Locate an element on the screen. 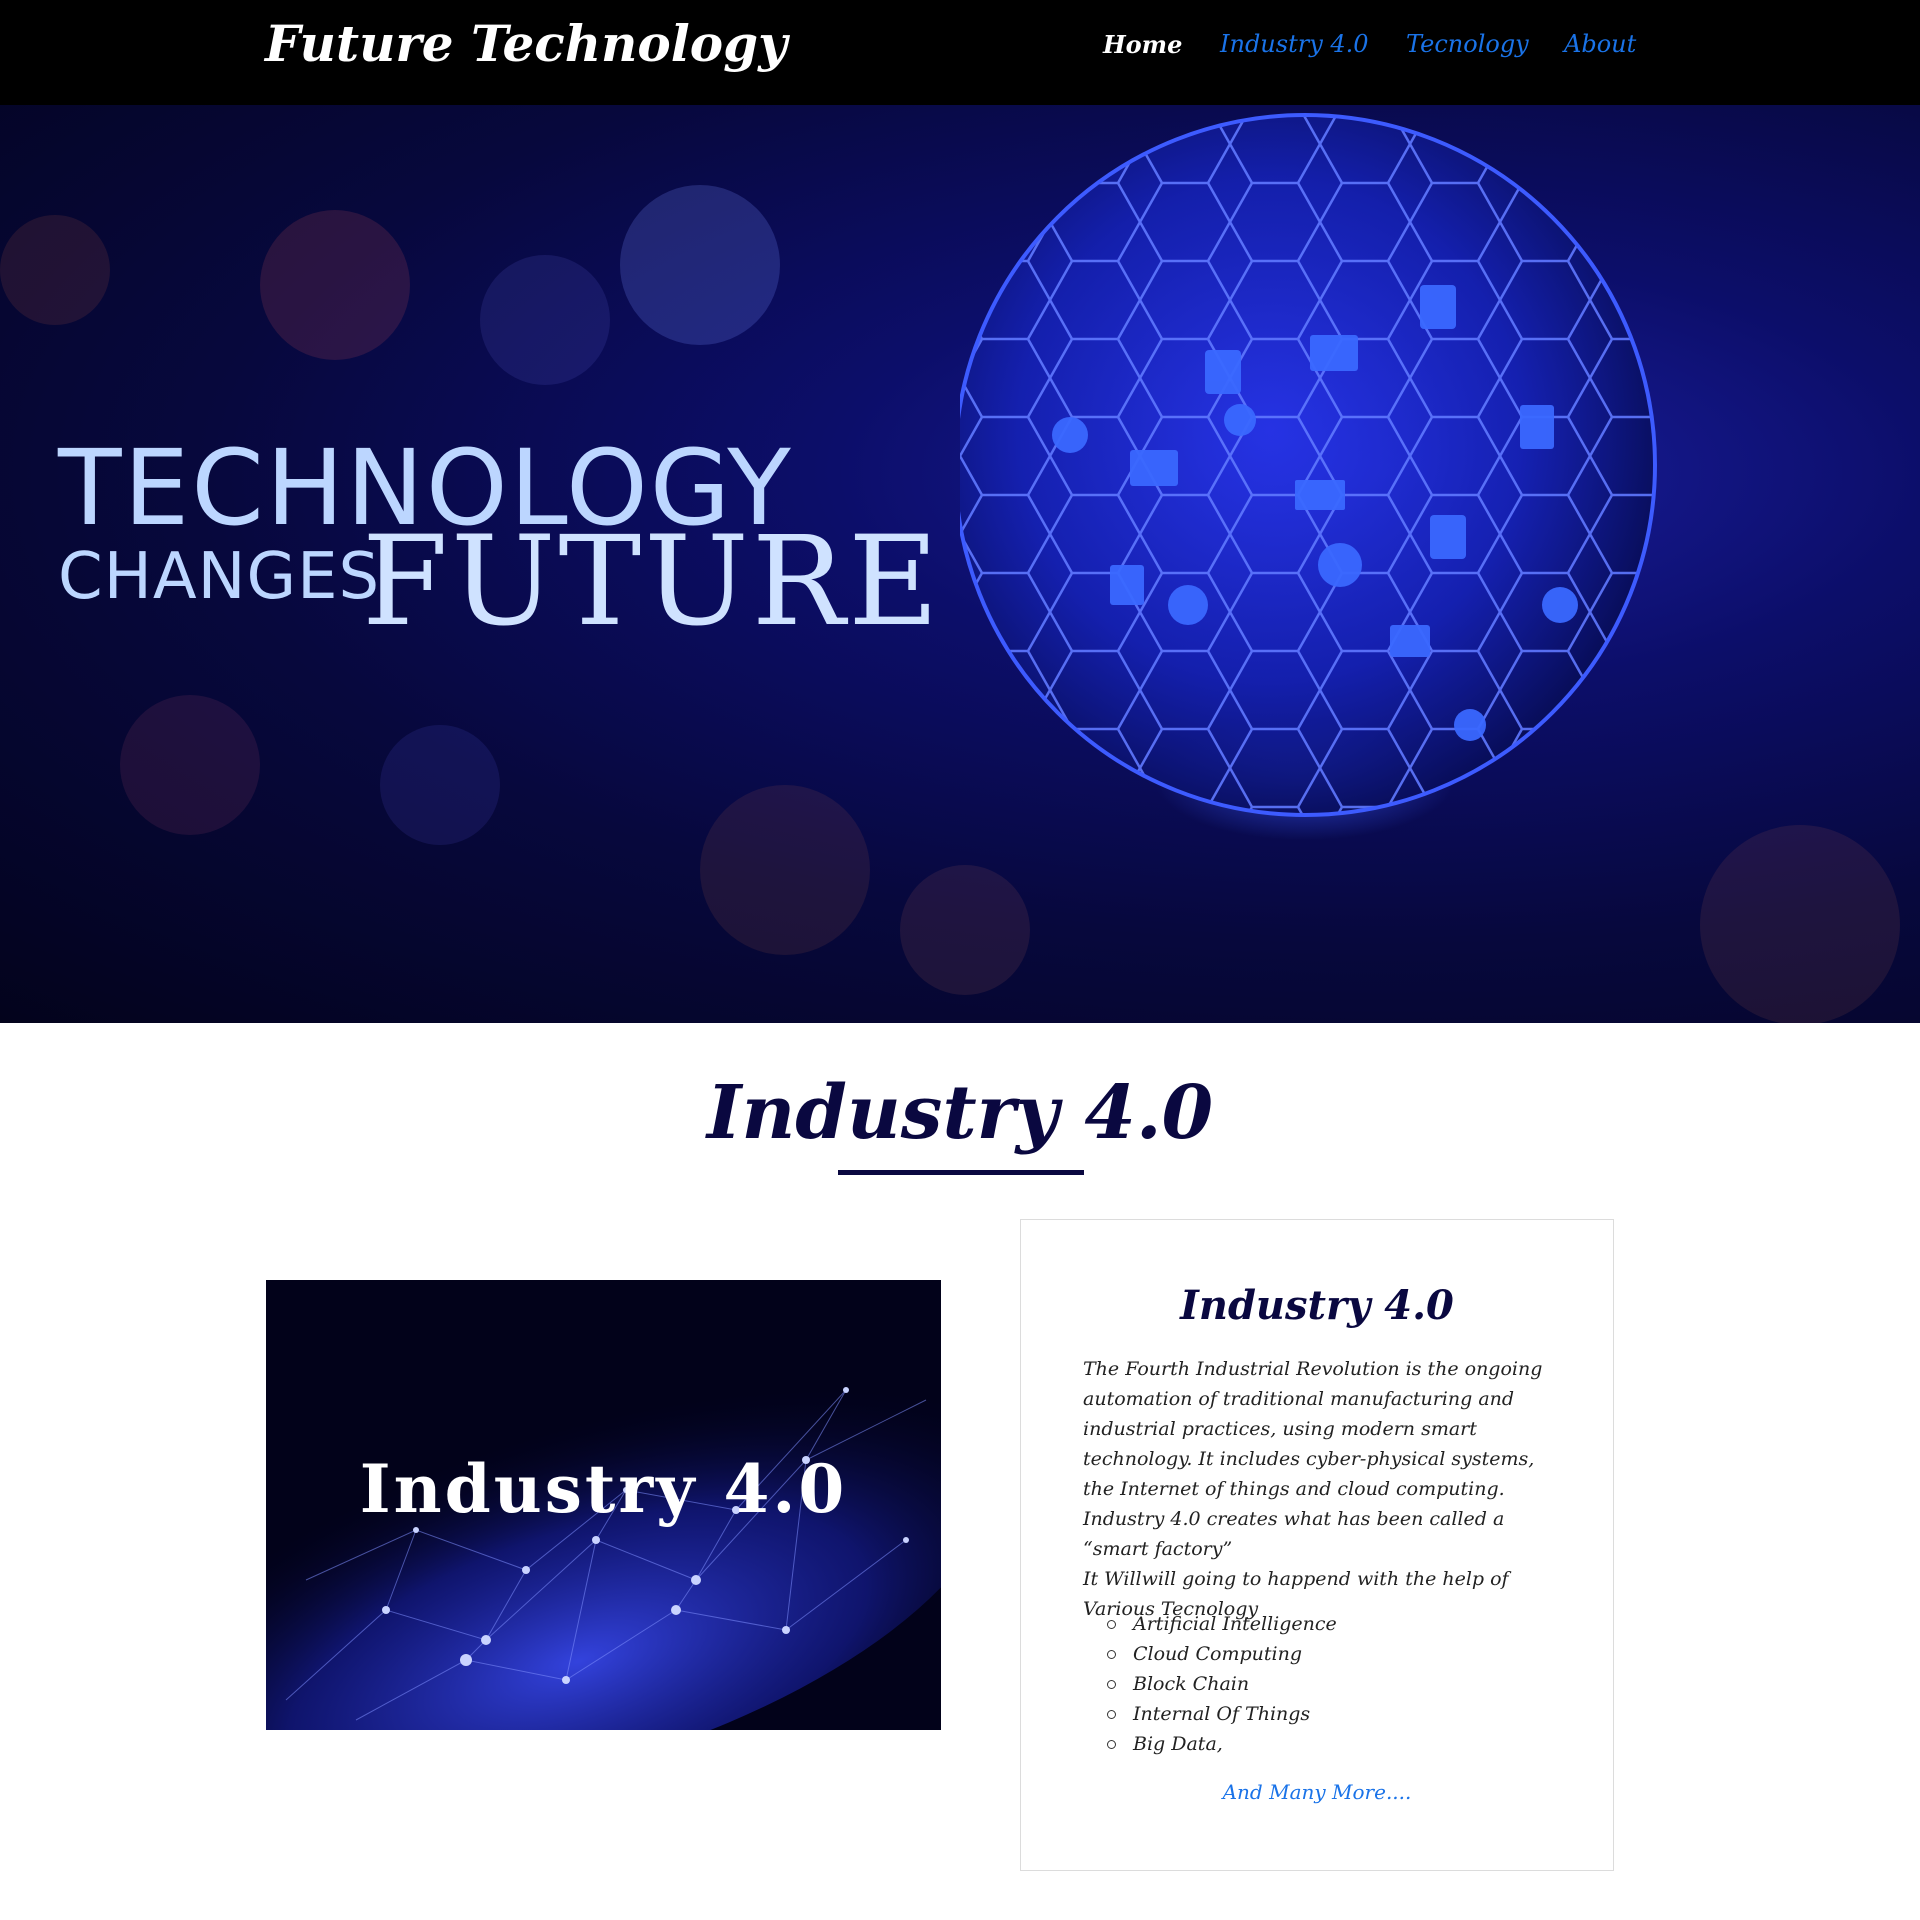 This screenshot has width=1920, height=1920. nav-link-about: About is located at coordinates (1600, 44).